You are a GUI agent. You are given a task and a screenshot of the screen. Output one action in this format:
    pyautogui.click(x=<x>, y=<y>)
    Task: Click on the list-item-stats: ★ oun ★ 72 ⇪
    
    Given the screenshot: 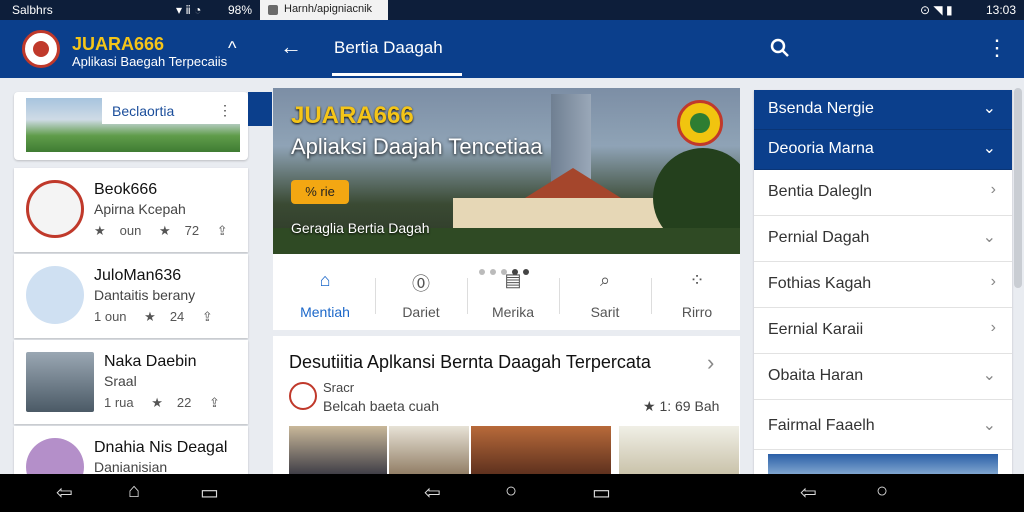 What is the action you would take?
    pyautogui.click(x=168, y=231)
    